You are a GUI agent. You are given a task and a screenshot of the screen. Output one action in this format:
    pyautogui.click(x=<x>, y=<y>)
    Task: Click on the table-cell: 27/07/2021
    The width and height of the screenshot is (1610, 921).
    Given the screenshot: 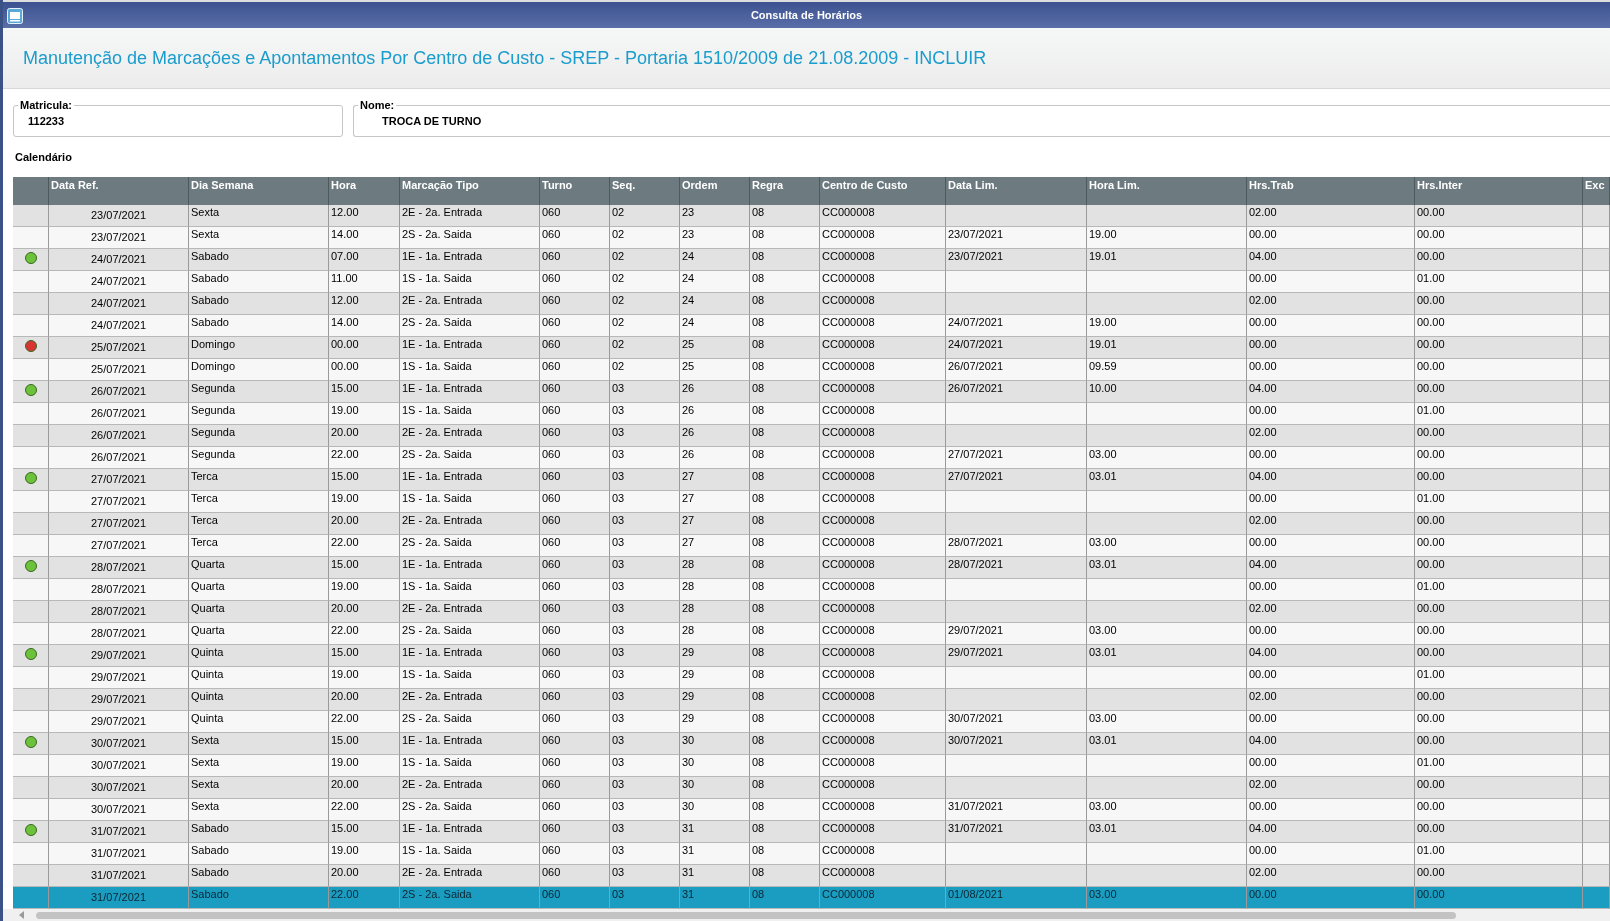 What is the action you would take?
    pyautogui.click(x=119, y=502)
    